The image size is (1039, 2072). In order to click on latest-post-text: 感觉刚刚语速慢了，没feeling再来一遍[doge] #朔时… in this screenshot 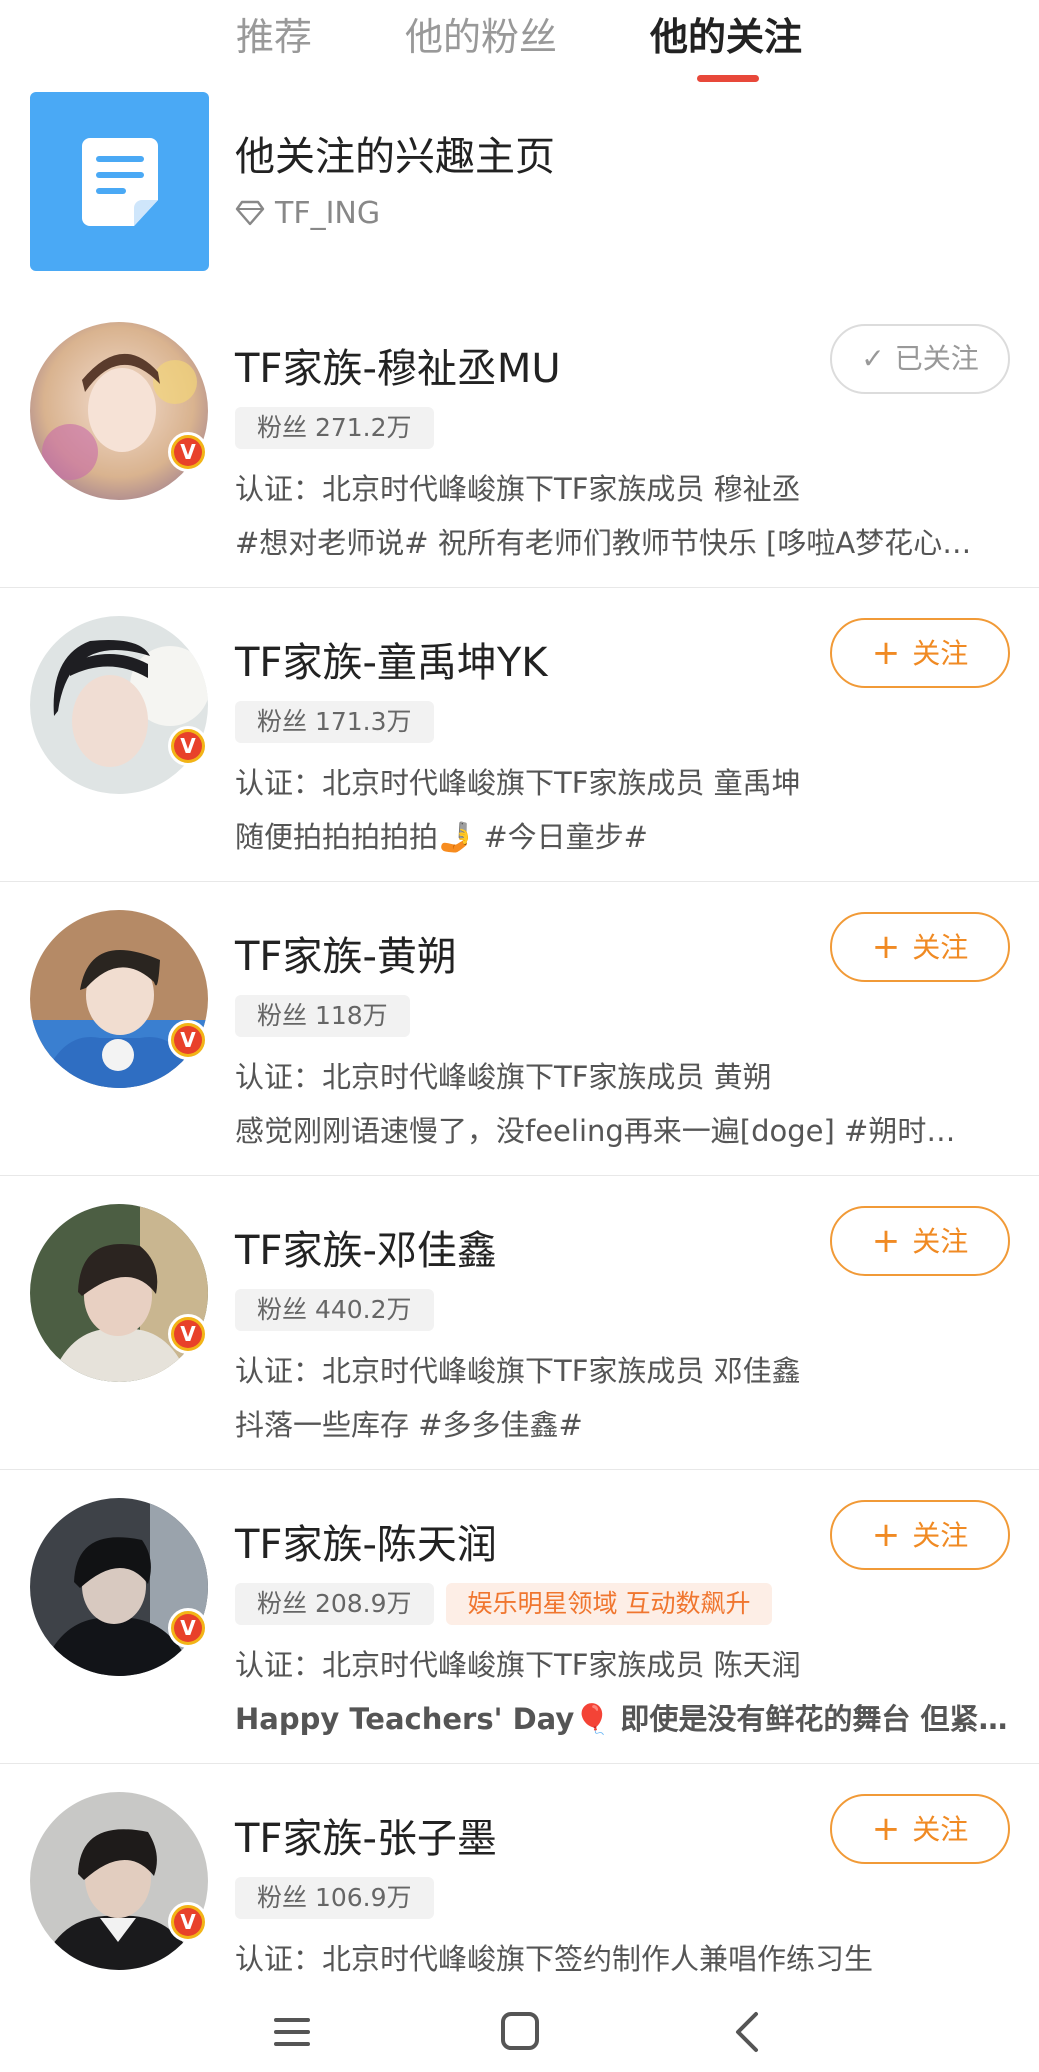, I will do `click(595, 1131)`.